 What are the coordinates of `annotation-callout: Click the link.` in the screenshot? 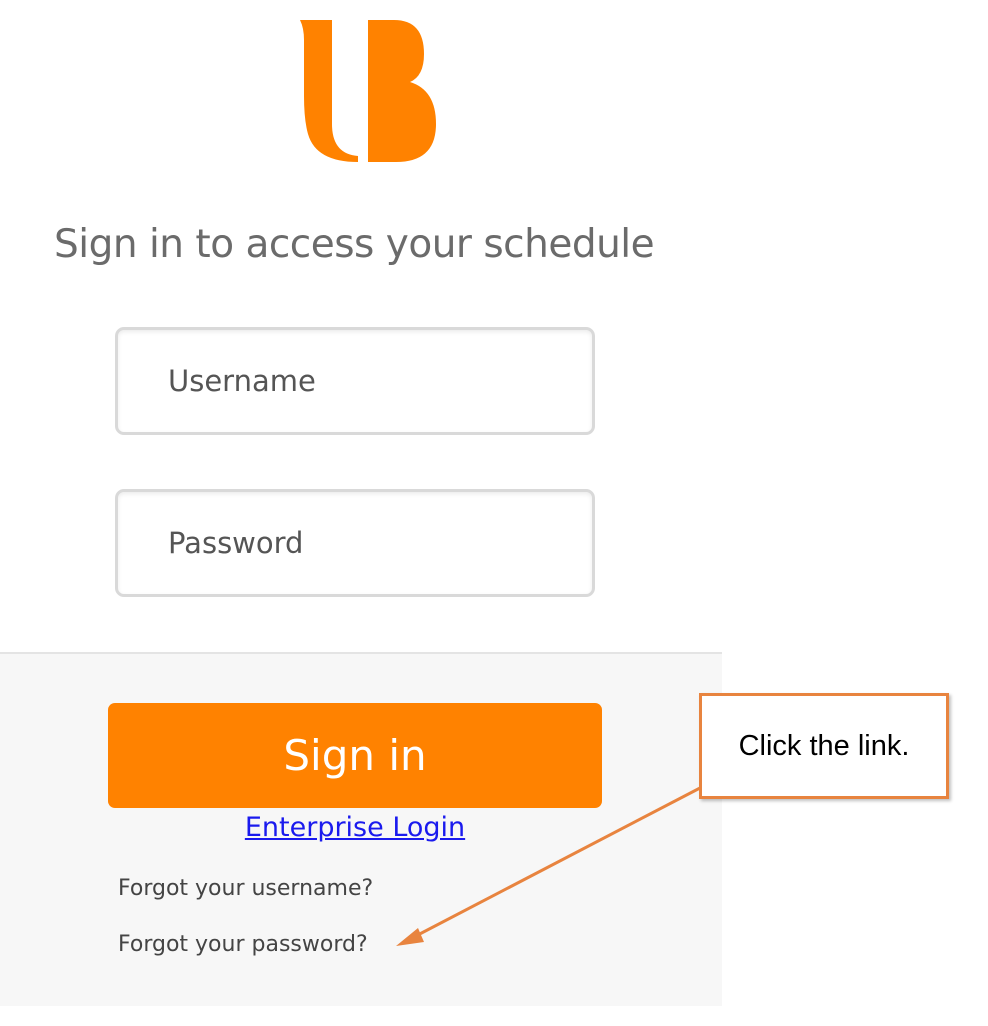 It's located at (824, 746).